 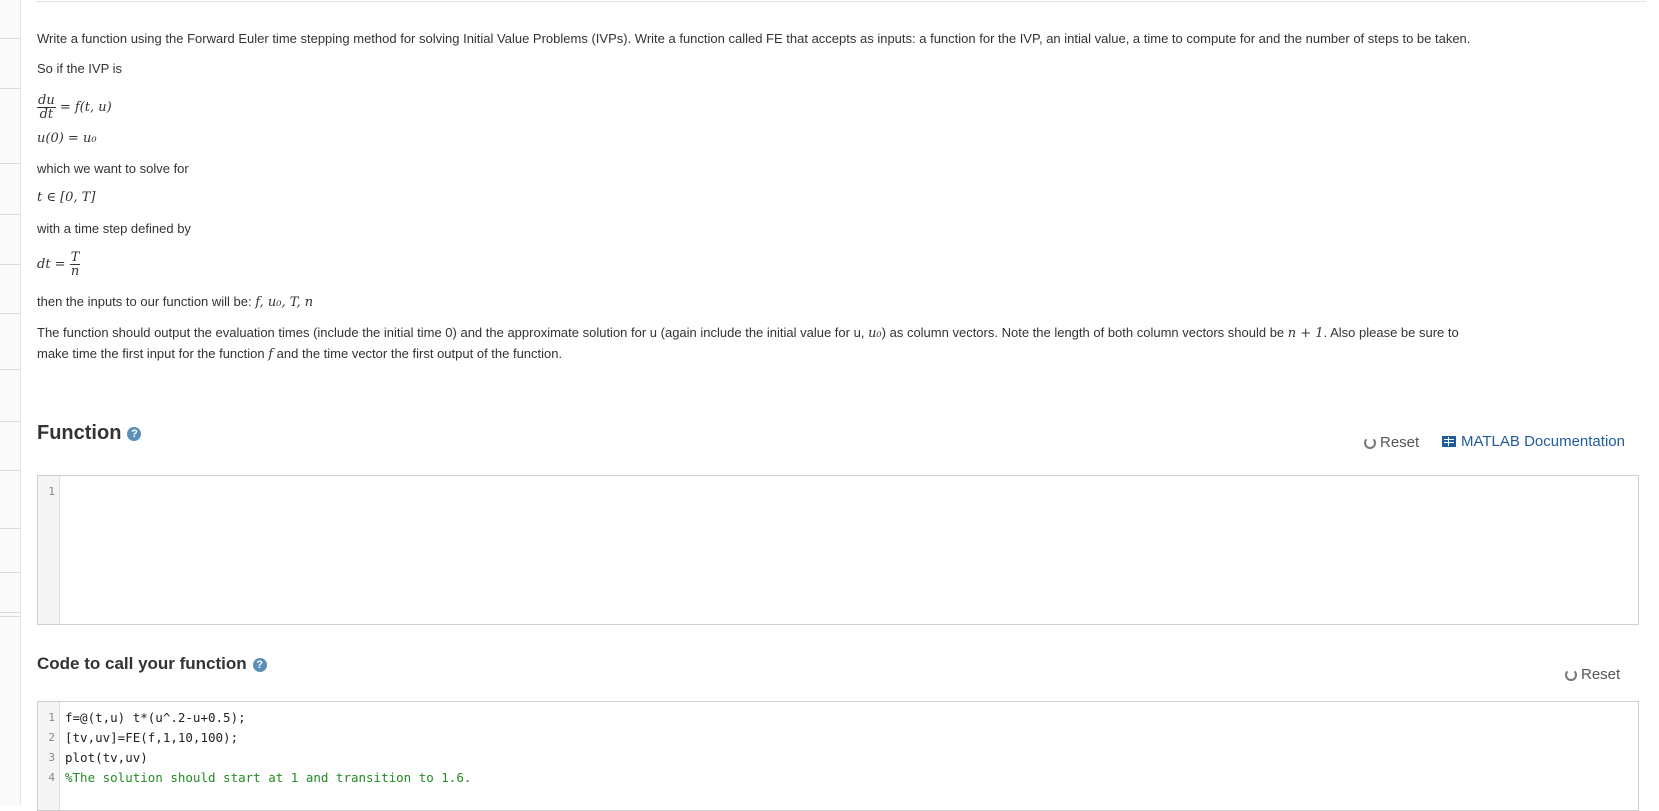 What do you see at coordinates (59, 264) in the screenshot?
I see `equation-time-step: dt = T n` at bounding box center [59, 264].